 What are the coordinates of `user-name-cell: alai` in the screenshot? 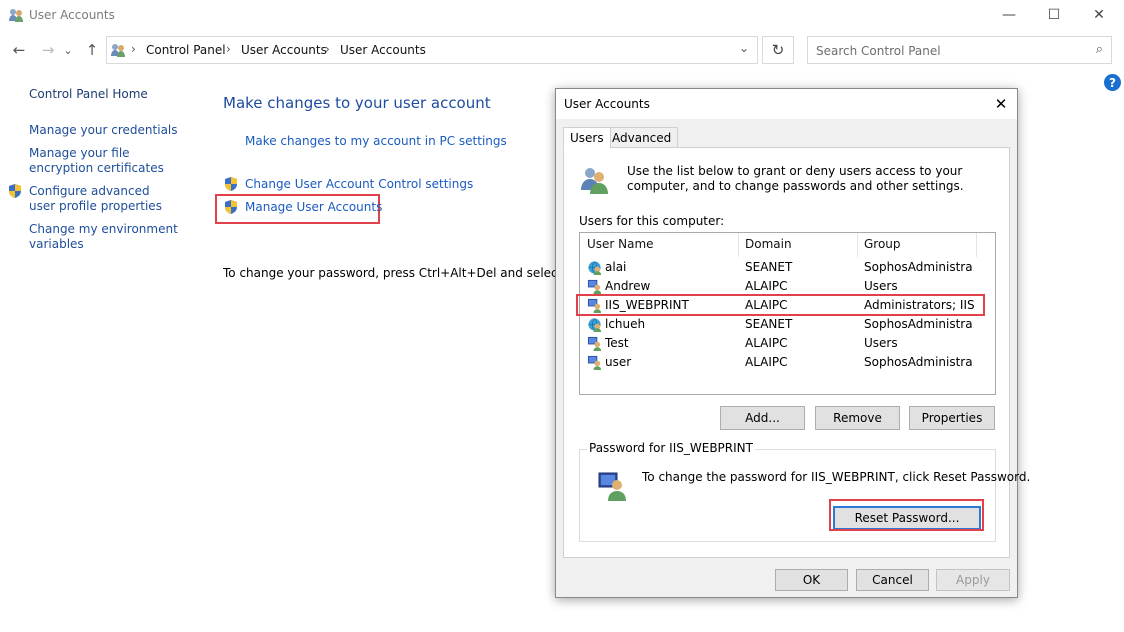 It's located at (616, 267).